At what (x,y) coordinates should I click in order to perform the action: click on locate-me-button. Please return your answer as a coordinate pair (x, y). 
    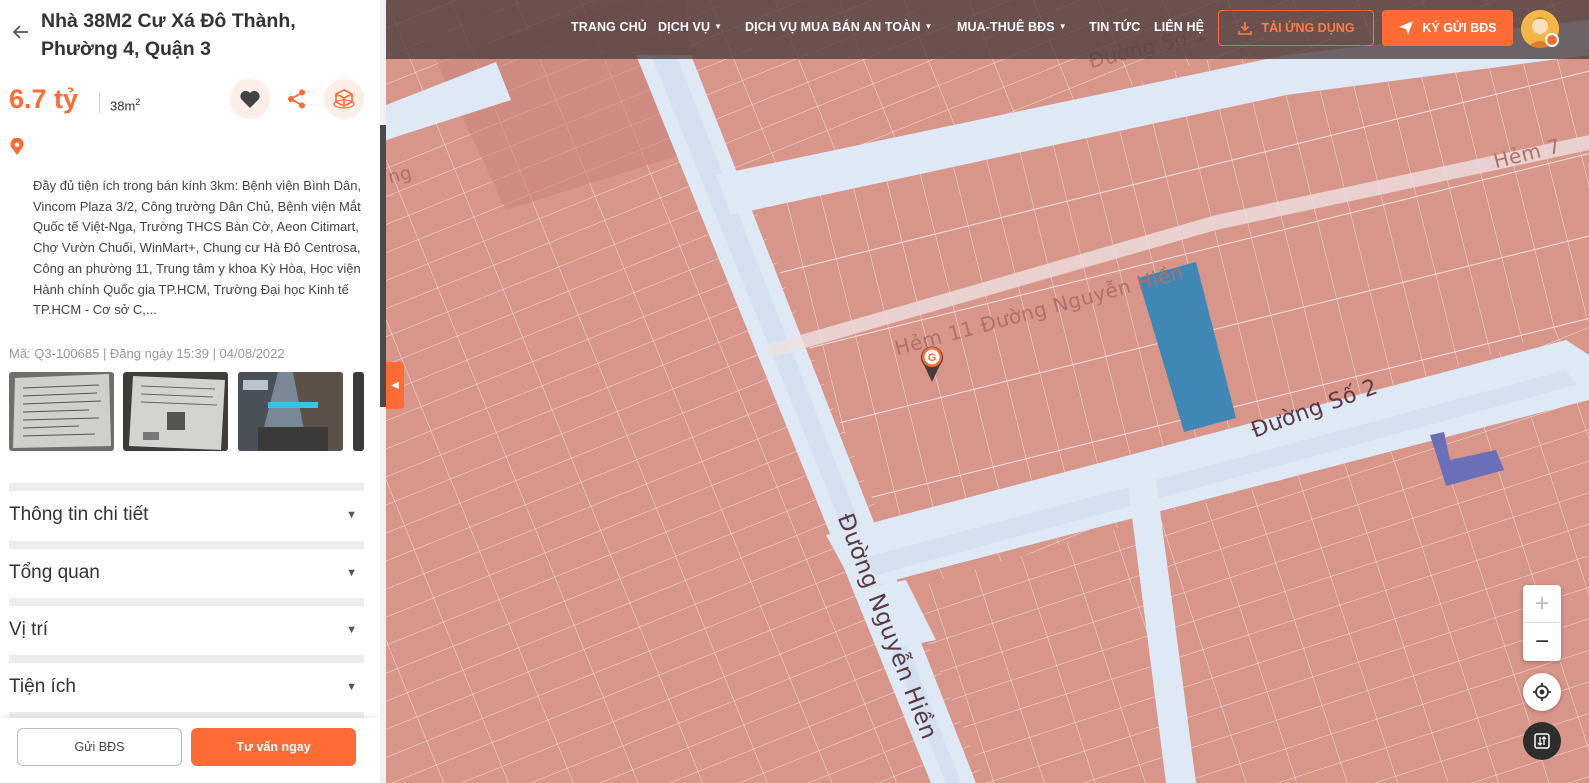
    Looking at the image, I should click on (1542, 692).